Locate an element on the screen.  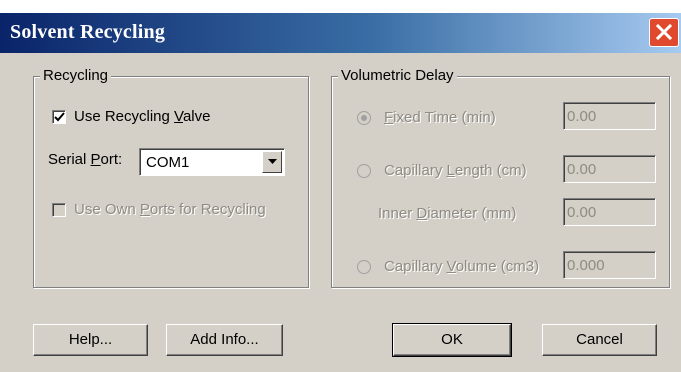
serial-port-value: COM1 is located at coordinates (168, 162).